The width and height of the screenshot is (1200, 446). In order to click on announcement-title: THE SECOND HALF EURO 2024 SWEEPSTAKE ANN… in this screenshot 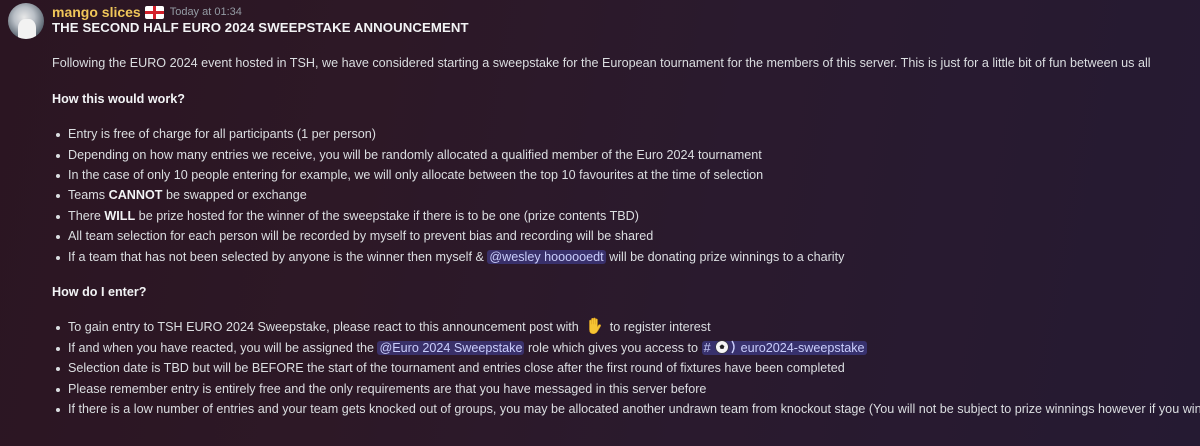, I will do `click(260, 27)`.